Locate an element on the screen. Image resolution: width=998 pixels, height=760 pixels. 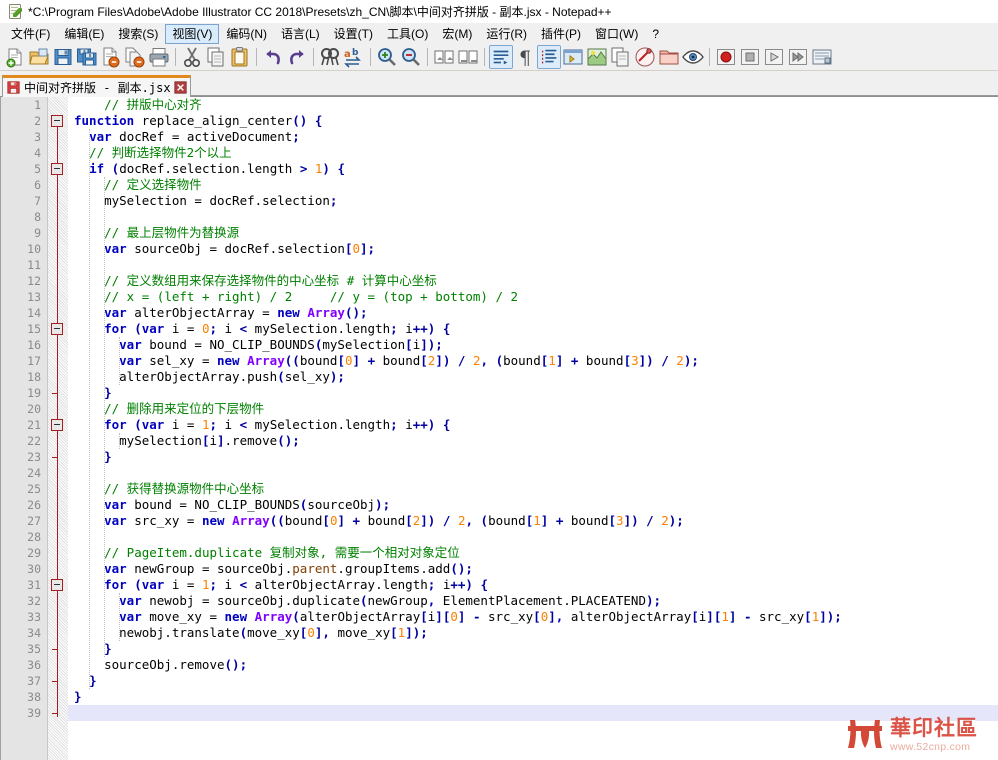
code-line: // 获得替换源物件中心坐标 is located at coordinates (533, 489).